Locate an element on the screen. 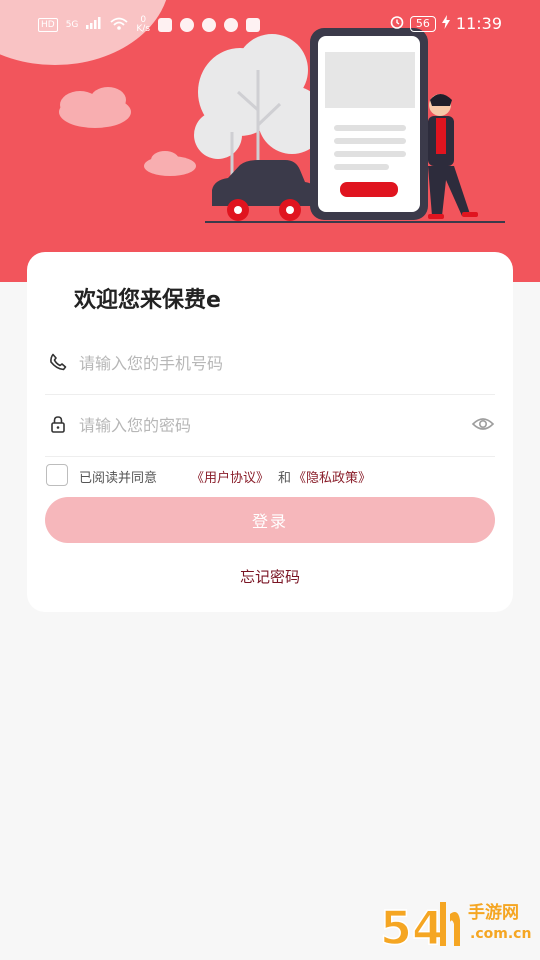 The width and height of the screenshot is (540, 960). forgot-password-link: 忘记密码 is located at coordinates (270, 576).